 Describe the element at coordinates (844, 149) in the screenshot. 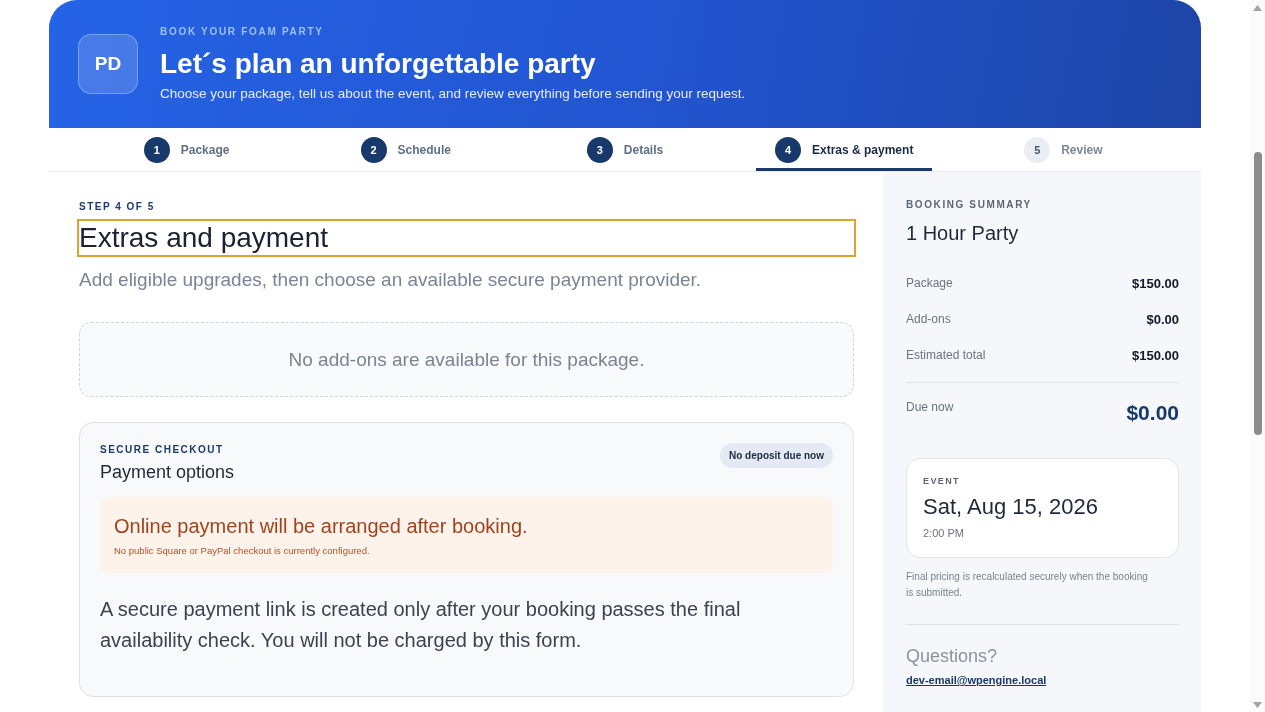

I see `step-tab: 4 Extras & payment` at that location.